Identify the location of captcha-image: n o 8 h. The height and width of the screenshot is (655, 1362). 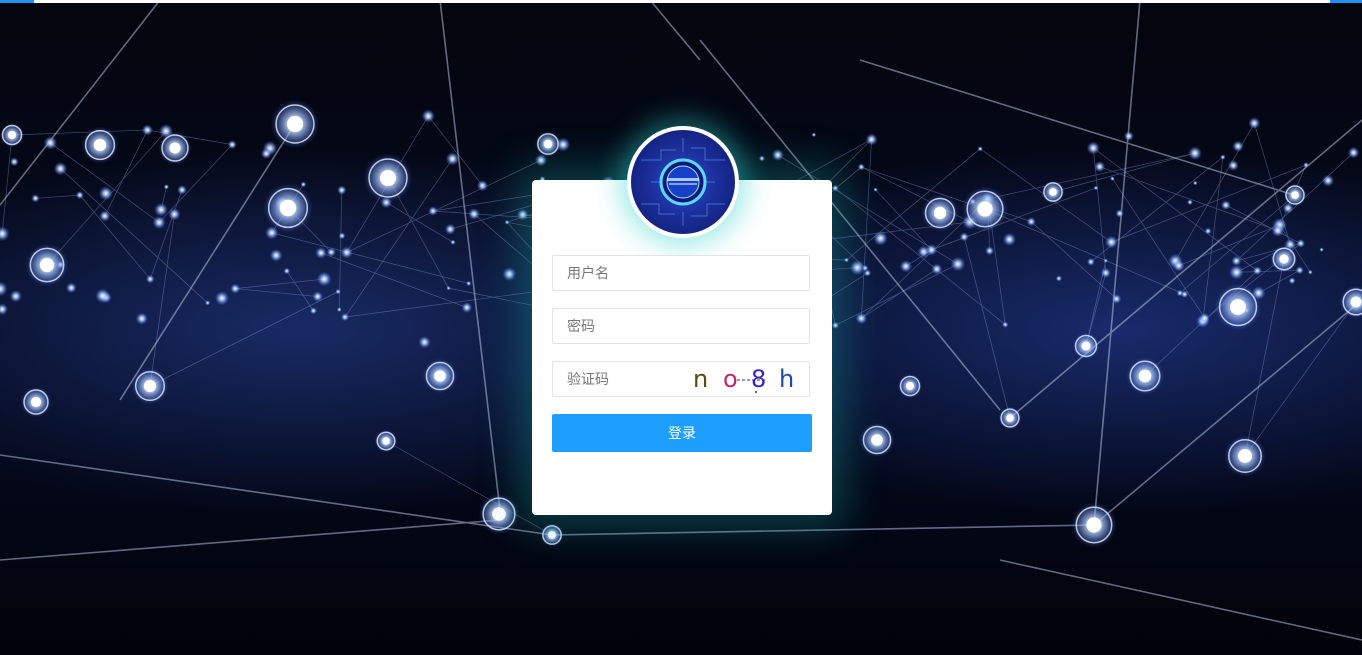
(745, 379).